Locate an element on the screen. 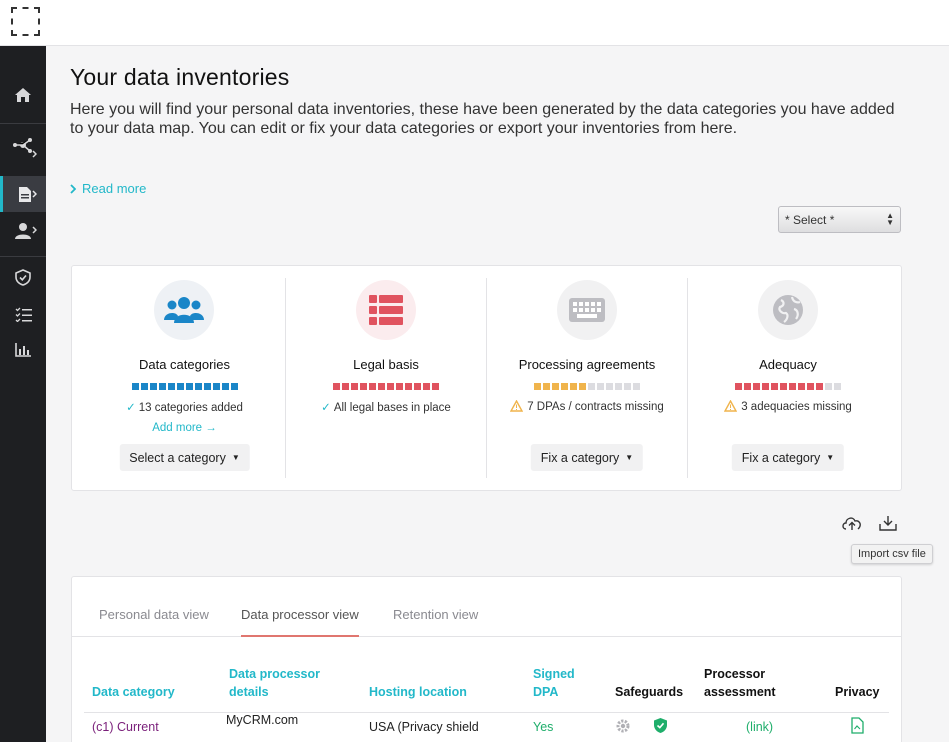  nav-users is located at coordinates (23, 230).